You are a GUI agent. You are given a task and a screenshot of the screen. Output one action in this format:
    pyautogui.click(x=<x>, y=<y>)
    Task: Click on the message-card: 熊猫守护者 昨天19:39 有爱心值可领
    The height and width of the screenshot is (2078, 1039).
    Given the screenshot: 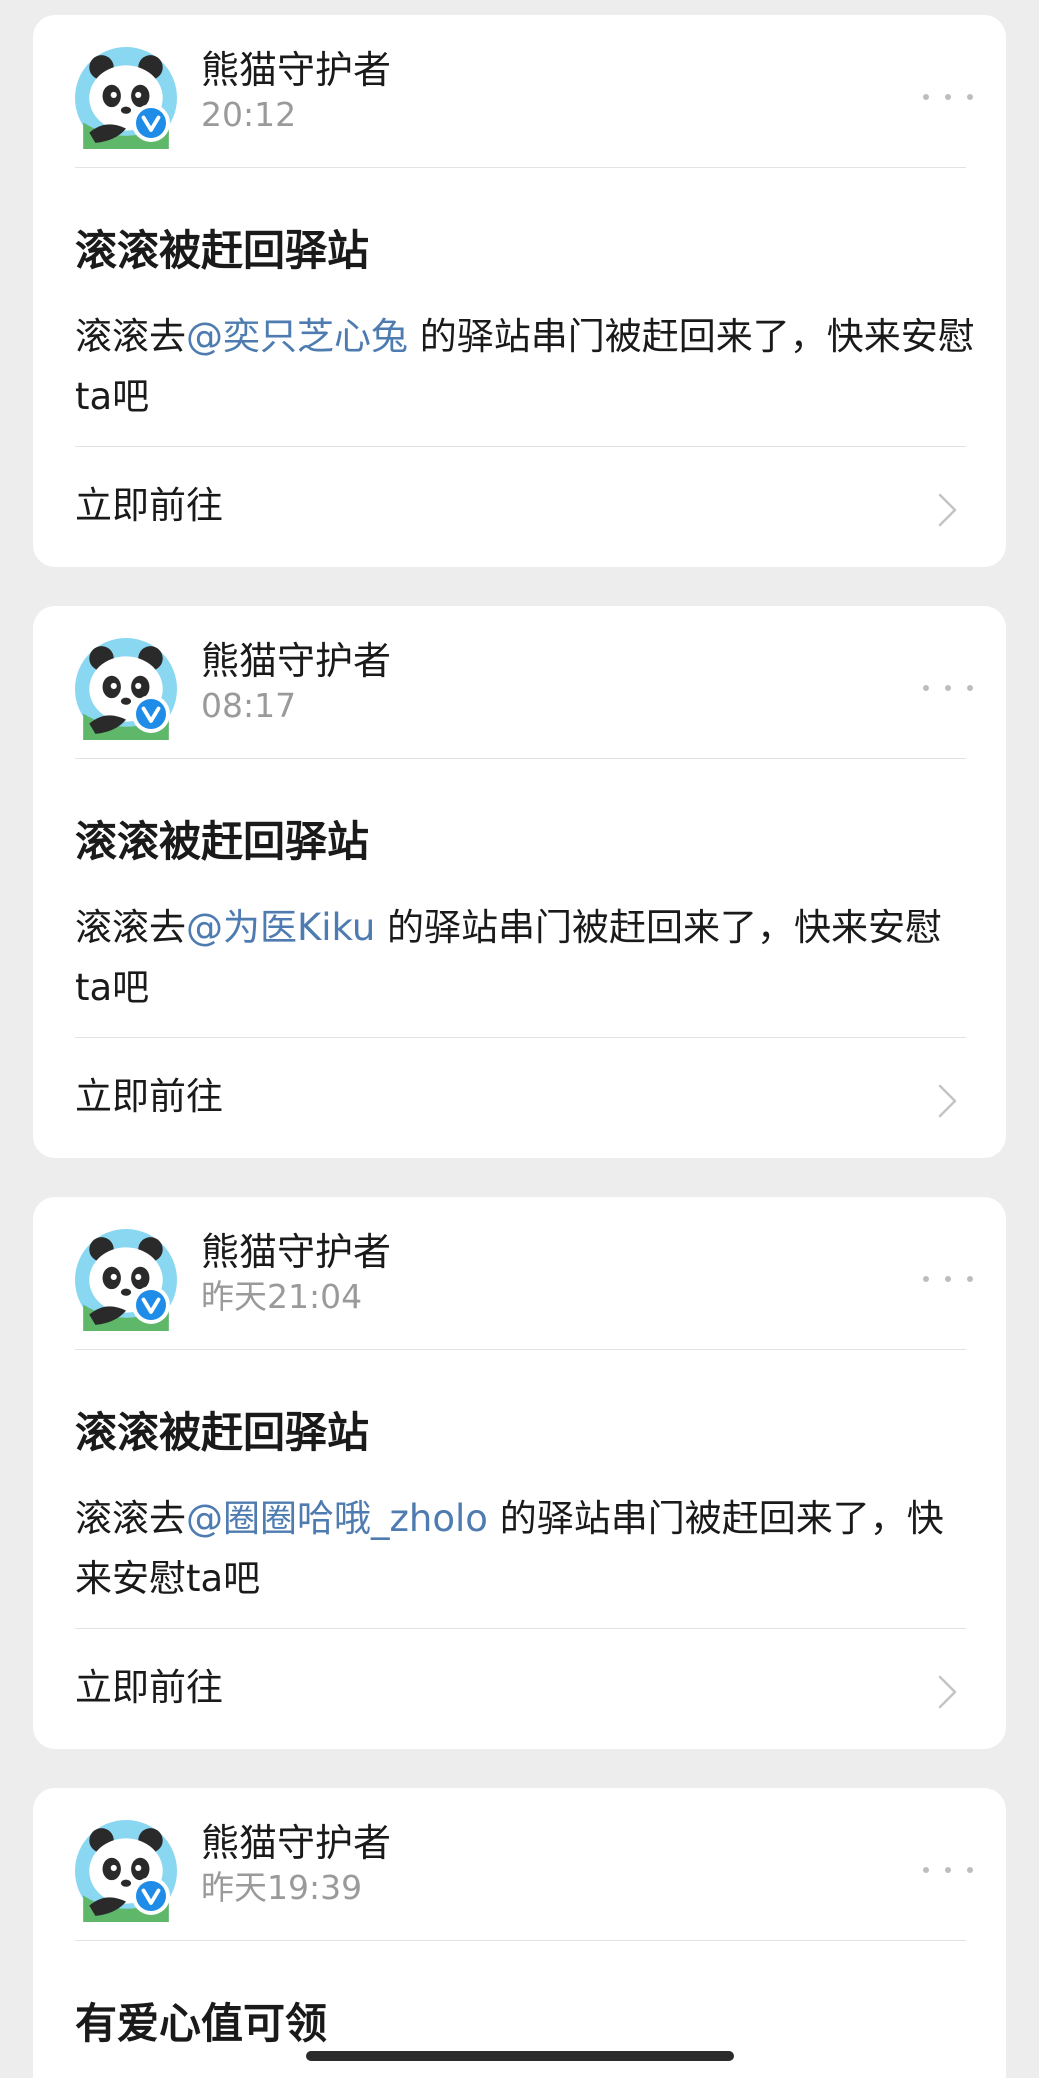 What is the action you would take?
    pyautogui.click(x=519, y=1933)
    